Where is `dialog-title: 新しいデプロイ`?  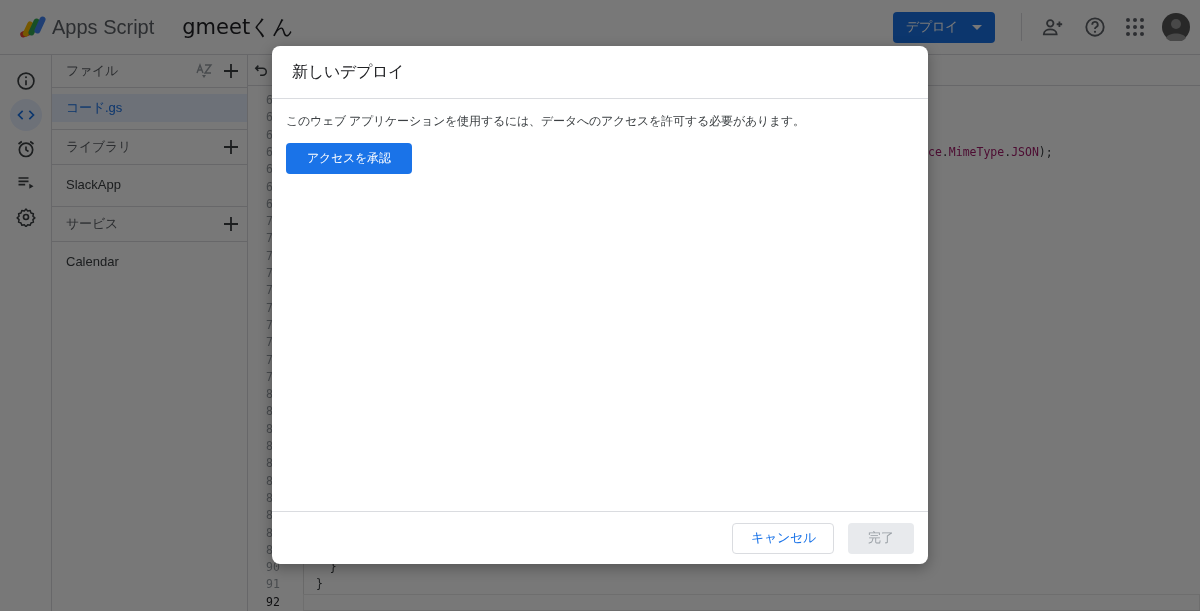
dialog-title: 新しいデプロイ is located at coordinates (348, 71).